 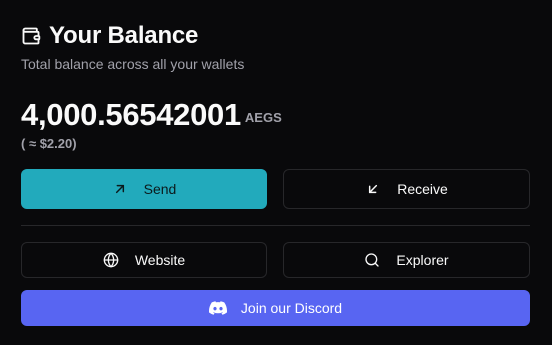 What do you see at coordinates (373, 189) in the screenshot?
I see `arrow-down-left-icon` at bounding box center [373, 189].